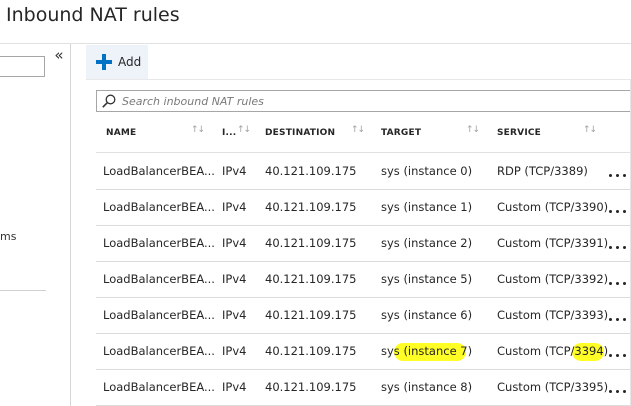 Image resolution: width=631 pixels, height=406 pixels. What do you see at coordinates (22, 66) in the screenshot?
I see `left-filter-input` at bounding box center [22, 66].